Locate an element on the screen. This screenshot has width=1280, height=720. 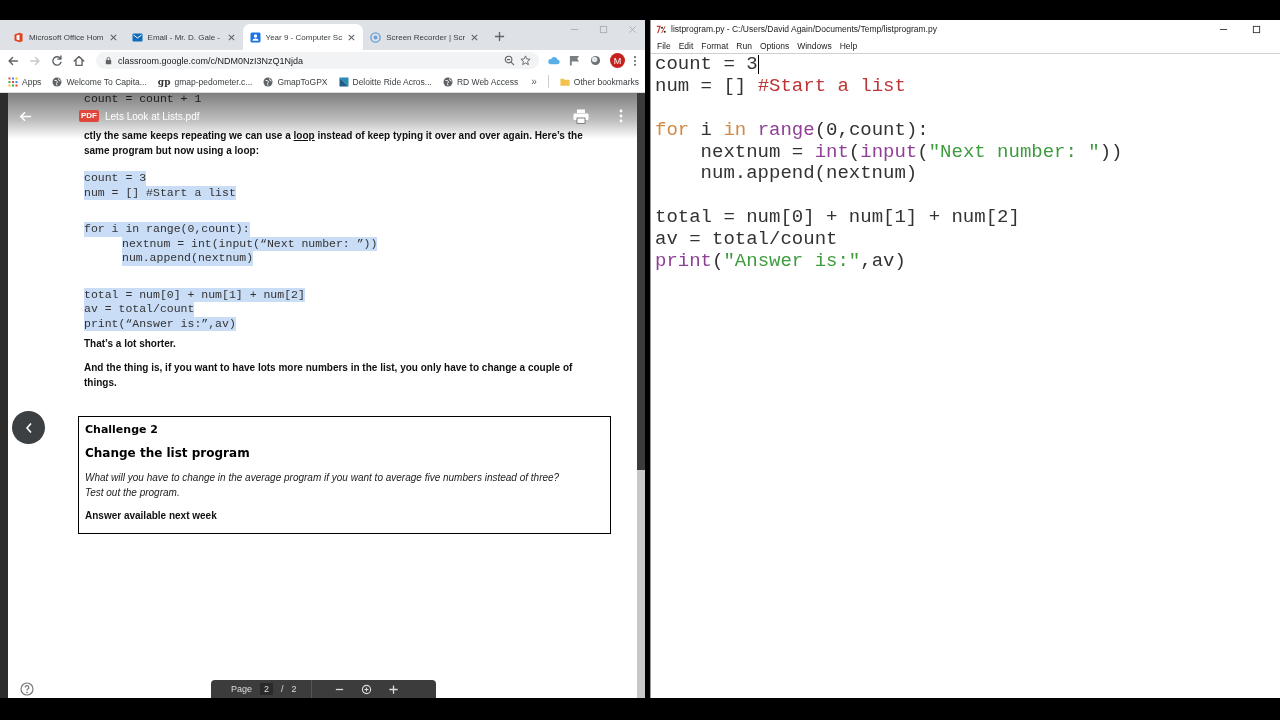
bookmark-link: GmapToGPX is located at coordinates (295, 81).